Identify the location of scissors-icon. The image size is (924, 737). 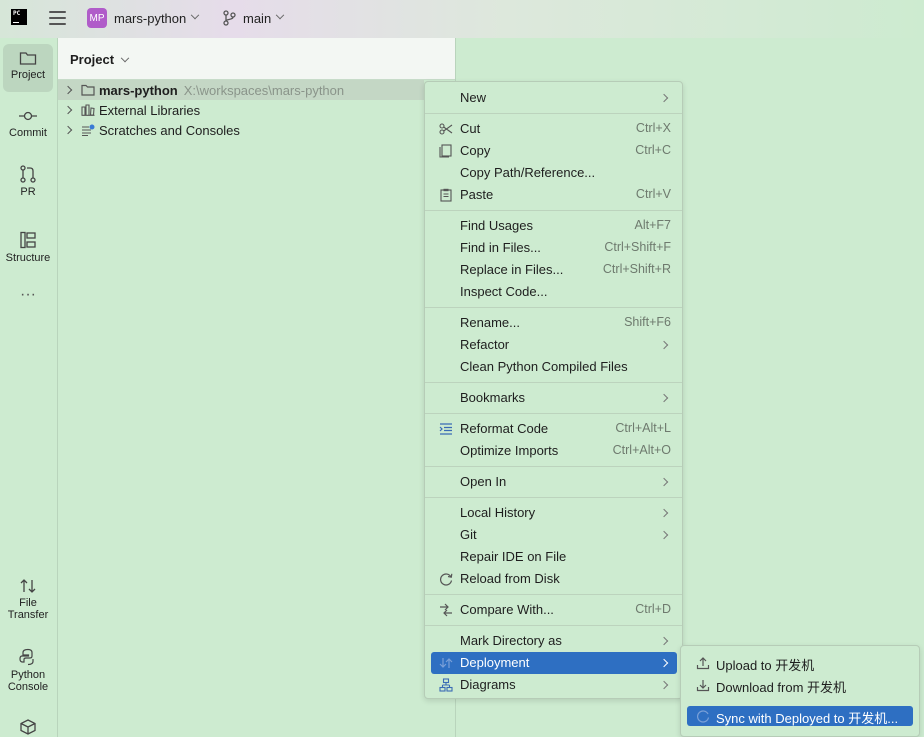
(446, 129).